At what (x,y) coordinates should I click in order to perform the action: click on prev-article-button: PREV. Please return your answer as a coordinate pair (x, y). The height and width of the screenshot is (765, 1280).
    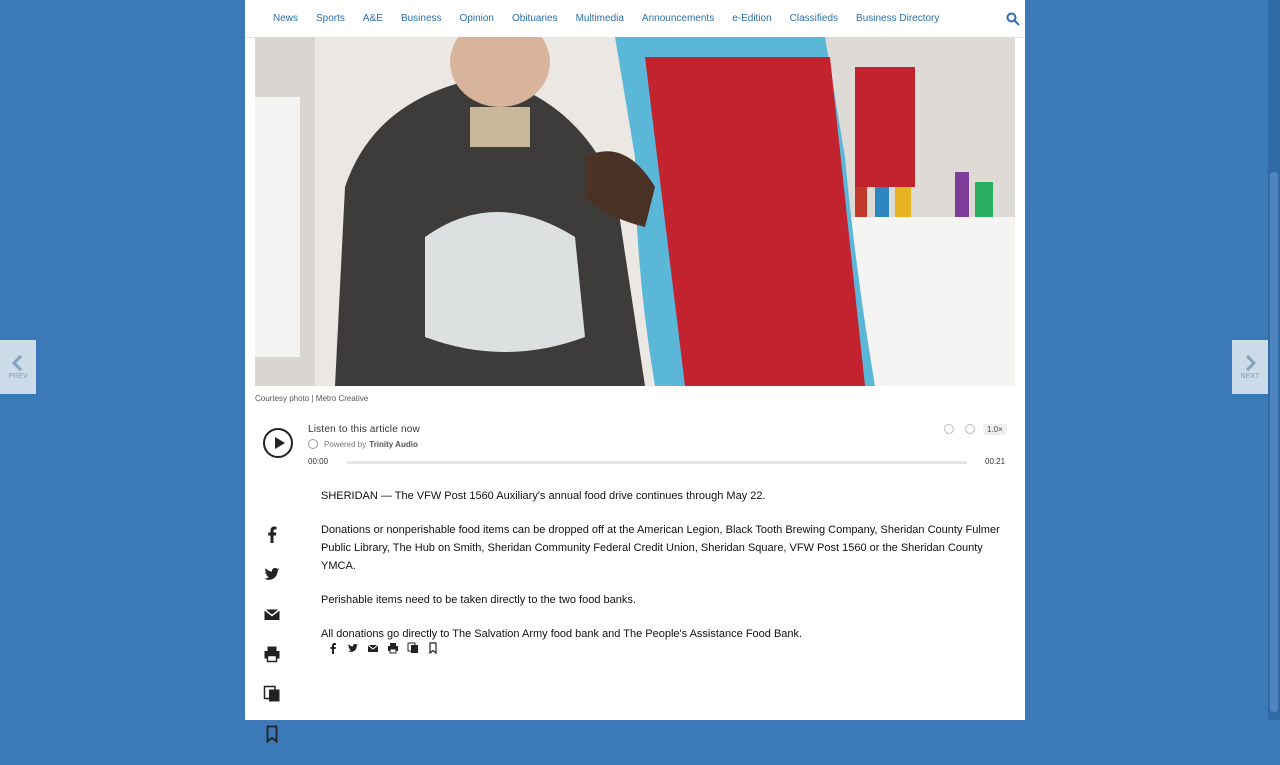
    Looking at the image, I should click on (18, 367).